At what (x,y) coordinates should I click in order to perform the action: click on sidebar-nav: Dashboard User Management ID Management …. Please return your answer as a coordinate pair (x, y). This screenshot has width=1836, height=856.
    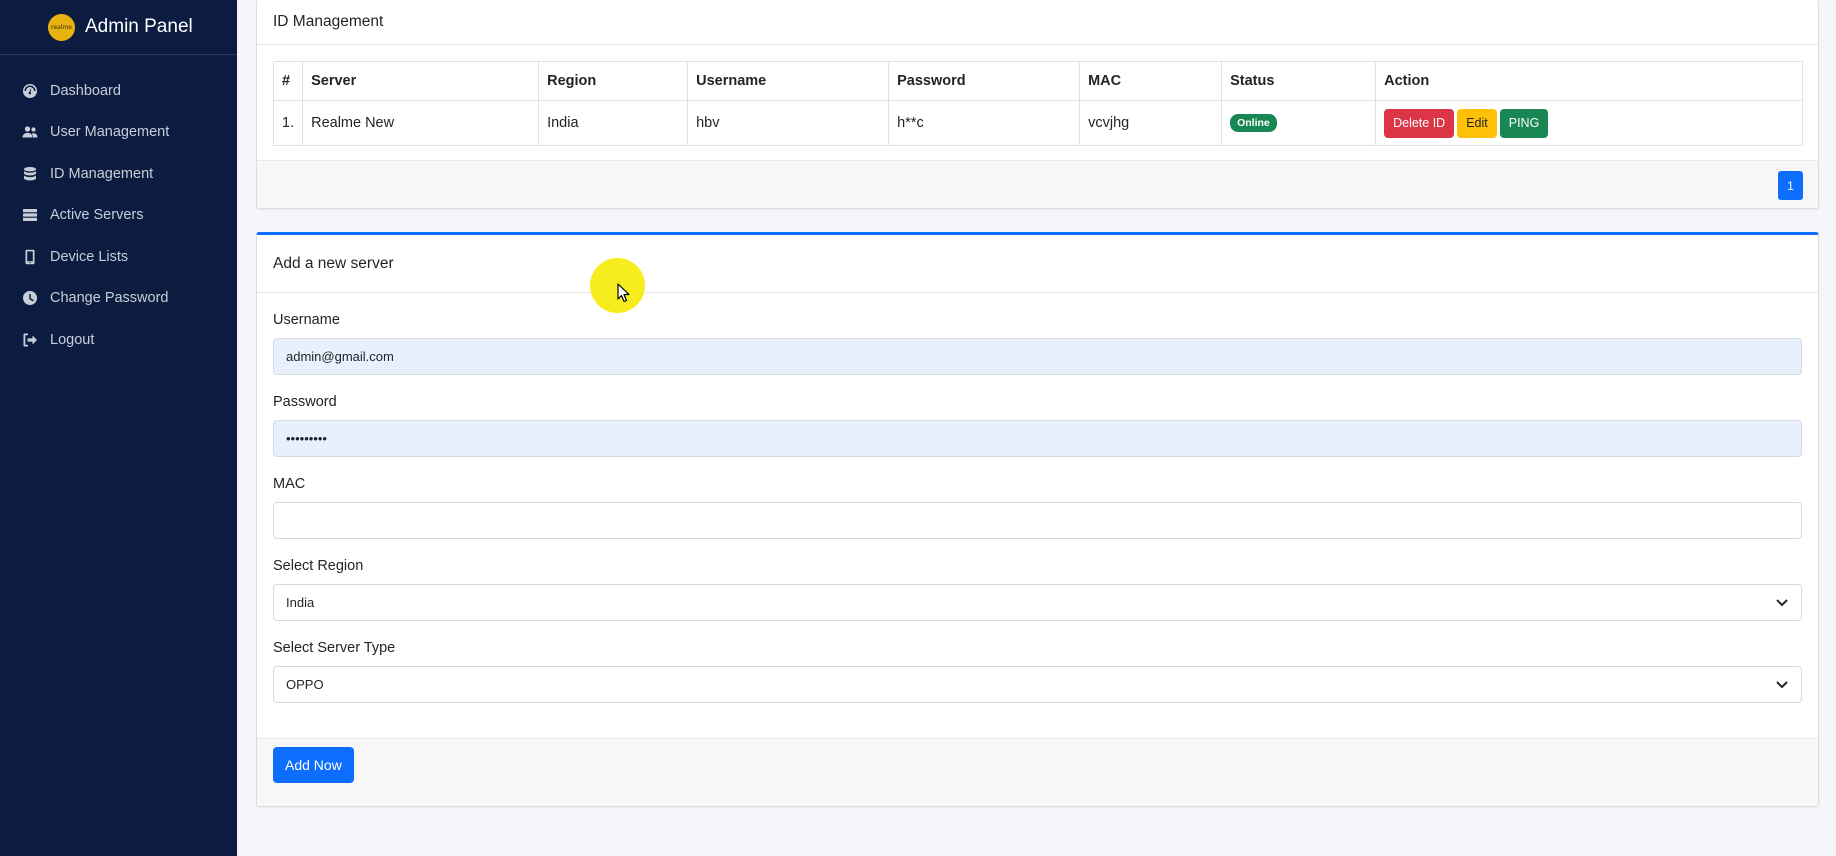
    Looking at the image, I should click on (118, 215).